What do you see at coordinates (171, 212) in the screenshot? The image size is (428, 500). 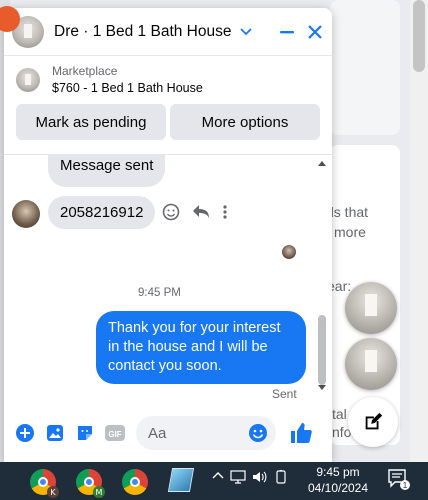 I see `react-emoji-icon` at bounding box center [171, 212].